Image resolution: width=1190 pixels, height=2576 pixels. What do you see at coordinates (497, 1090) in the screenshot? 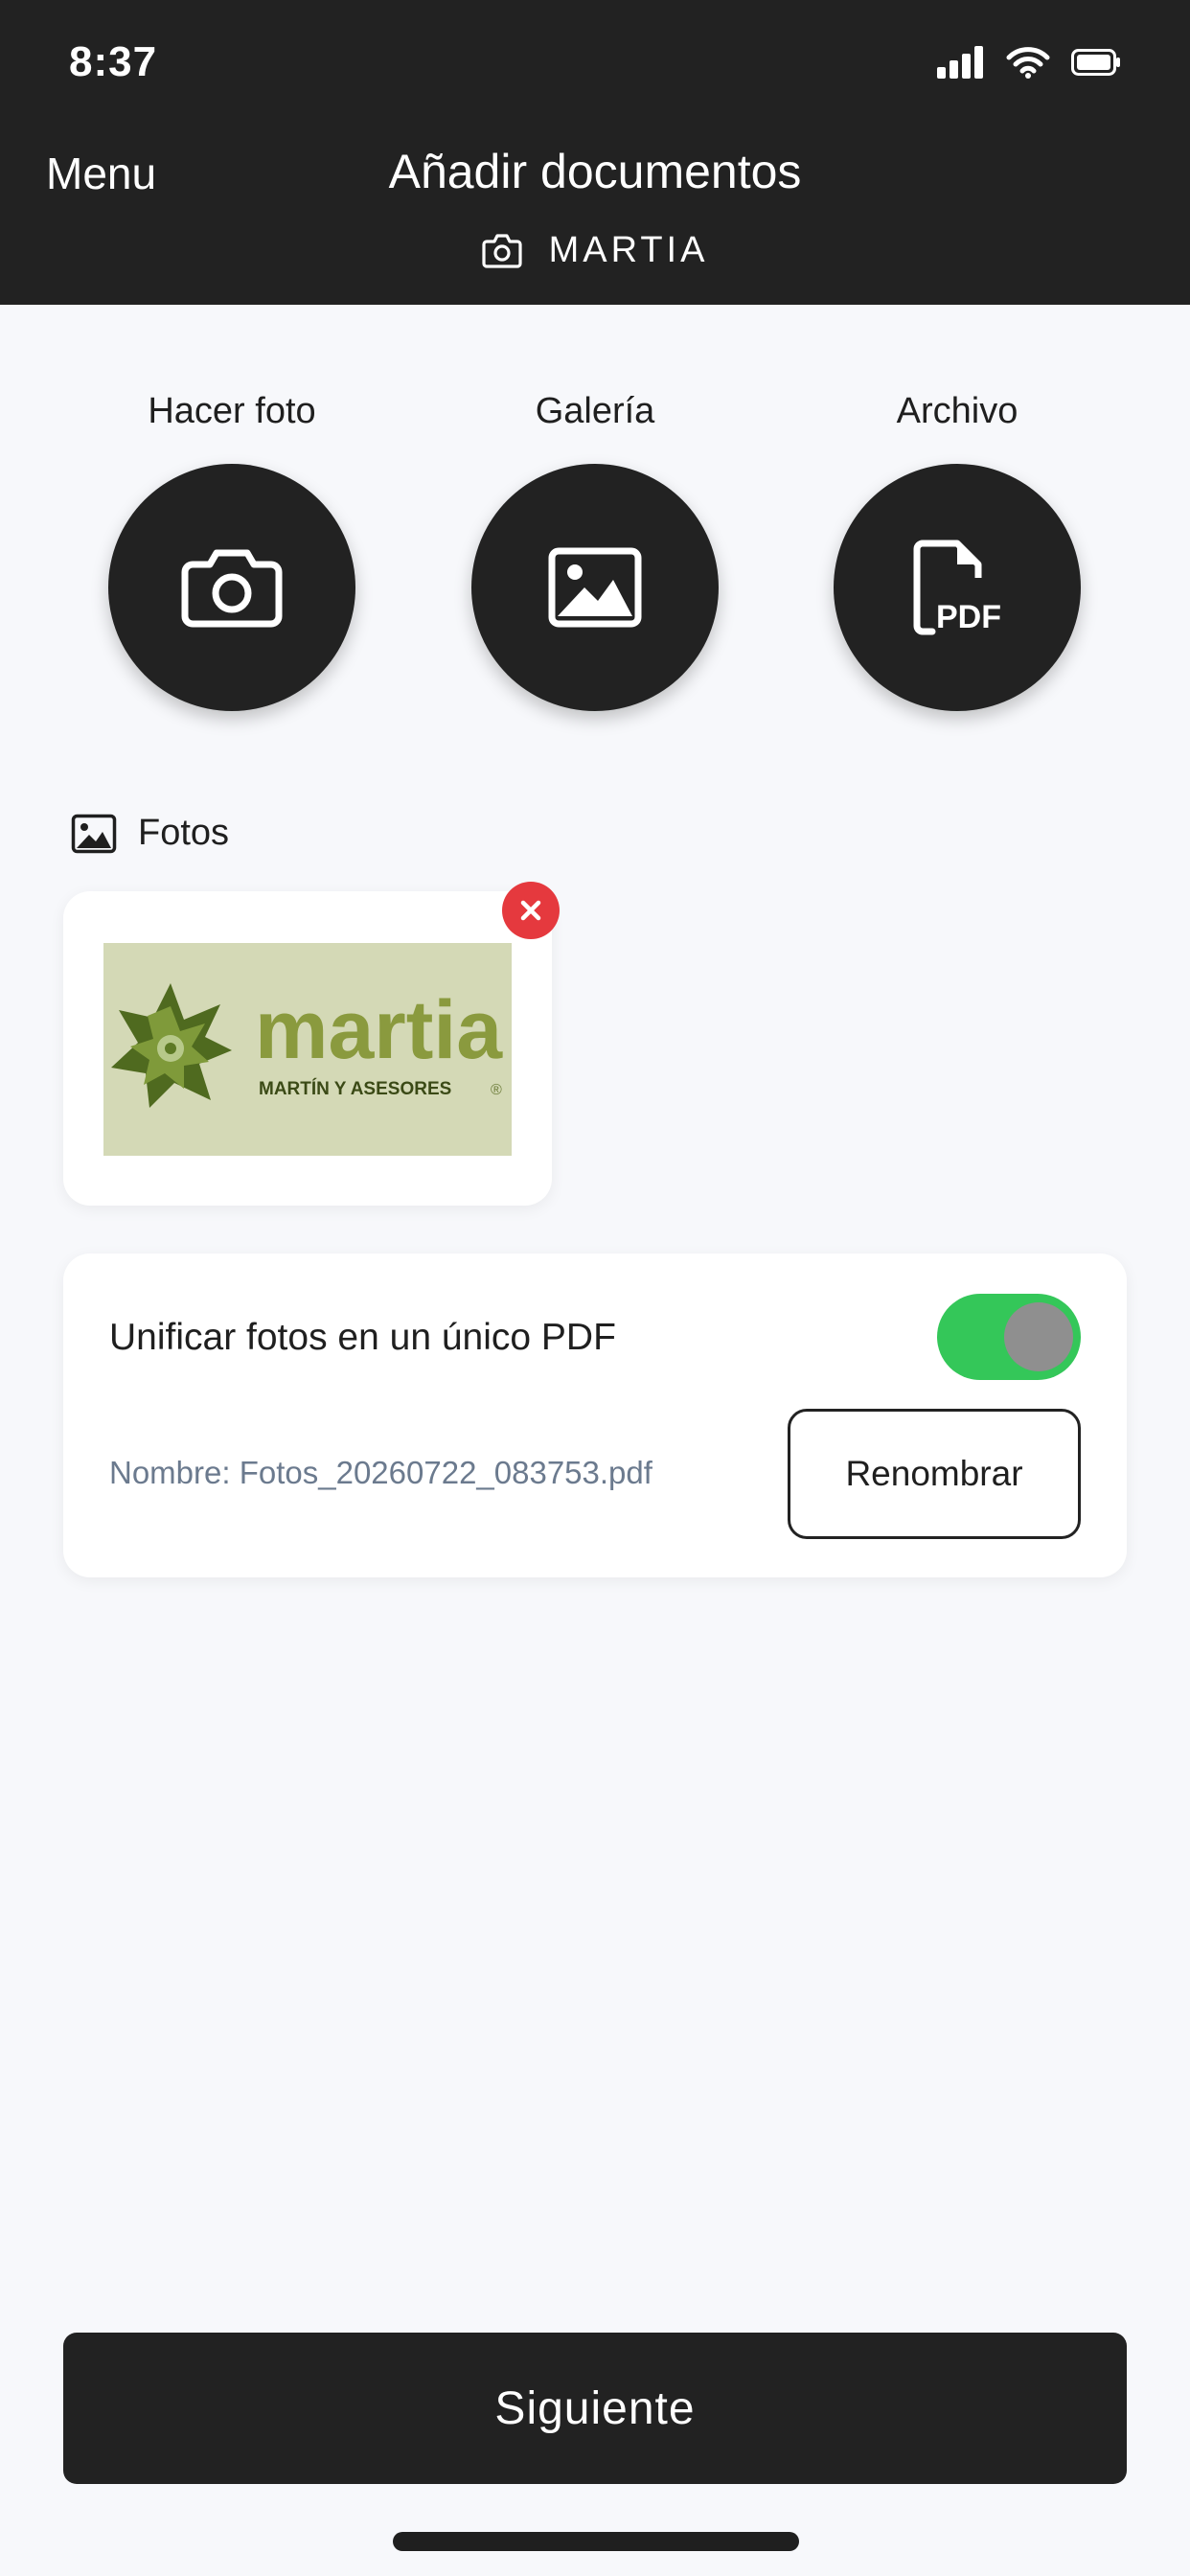
I see `logo-registered-mark: ®` at bounding box center [497, 1090].